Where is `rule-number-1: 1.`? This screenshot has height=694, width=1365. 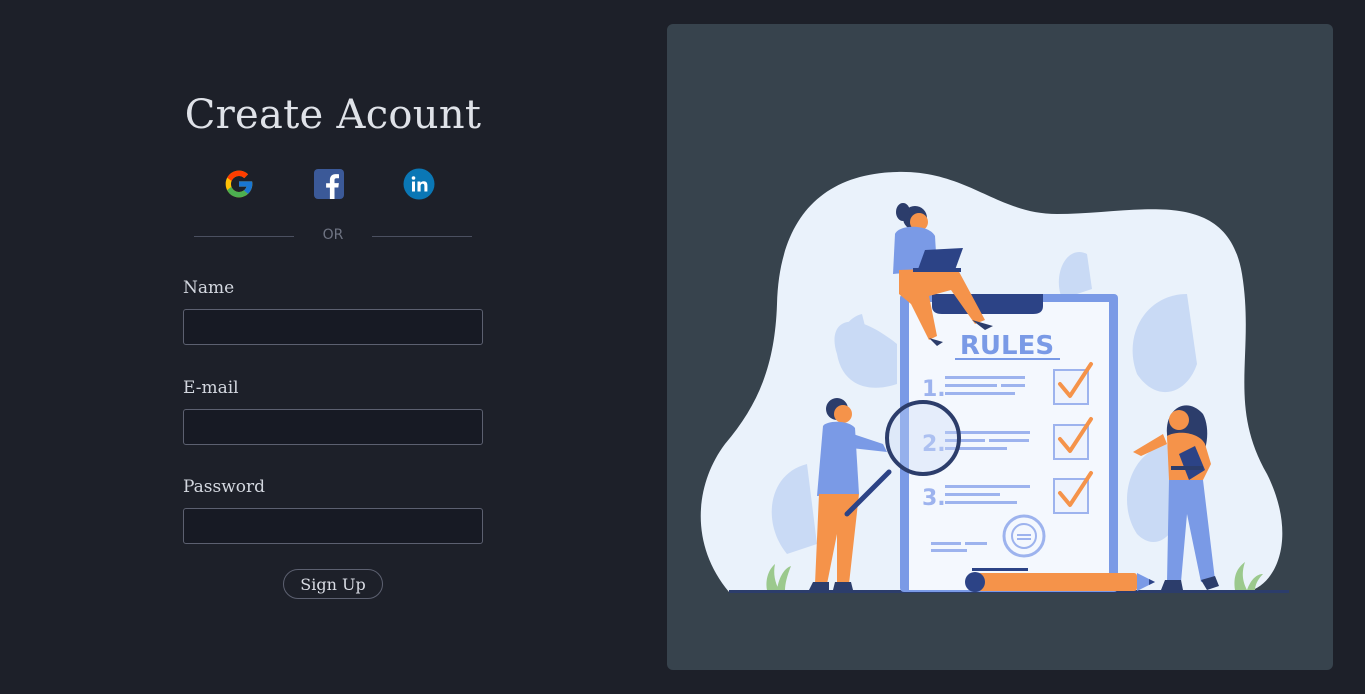
rule-number-1: 1. is located at coordinates (934, 389).